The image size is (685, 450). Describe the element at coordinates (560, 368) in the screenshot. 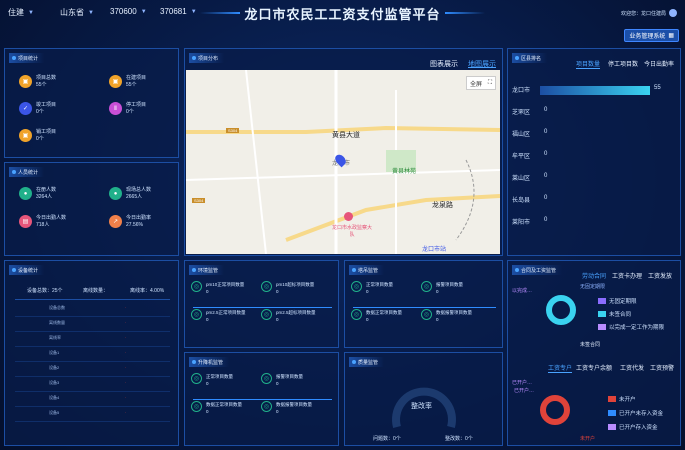

I see `tab-wage-account: 工资专户` at that location.